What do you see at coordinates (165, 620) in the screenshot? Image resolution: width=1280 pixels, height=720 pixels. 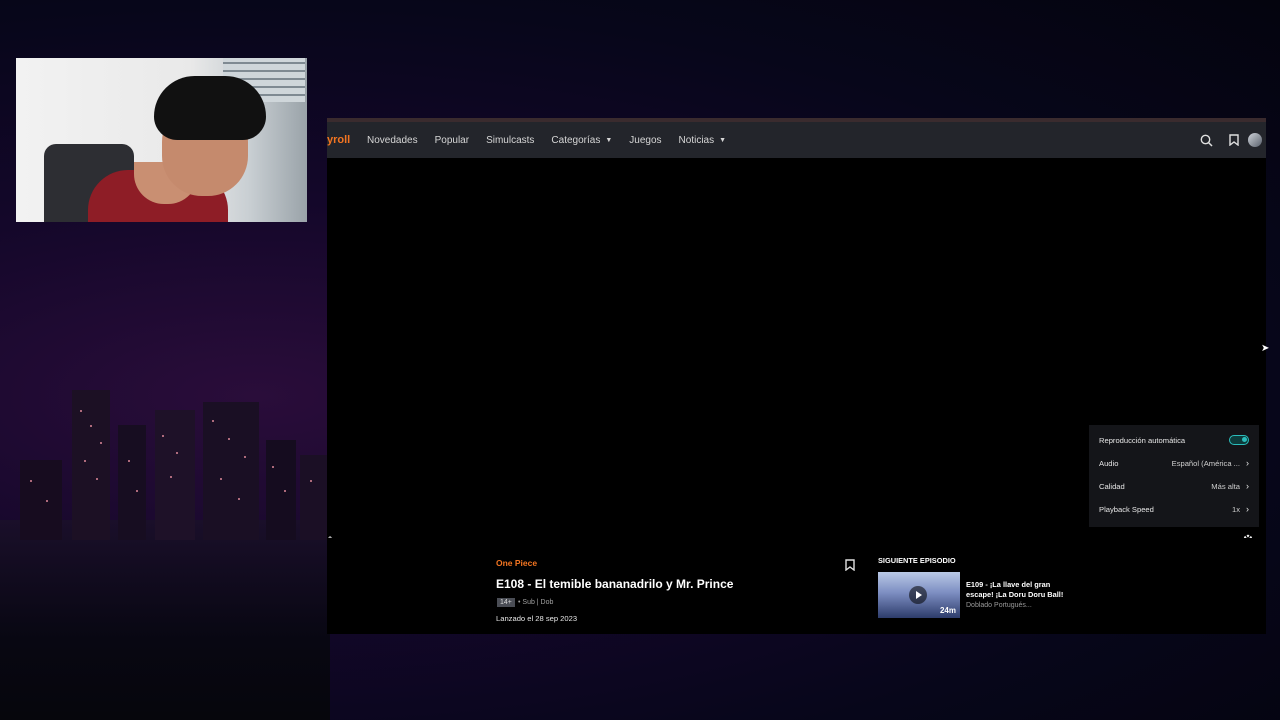 I see `background-floor` at bounding box center [165, 620].